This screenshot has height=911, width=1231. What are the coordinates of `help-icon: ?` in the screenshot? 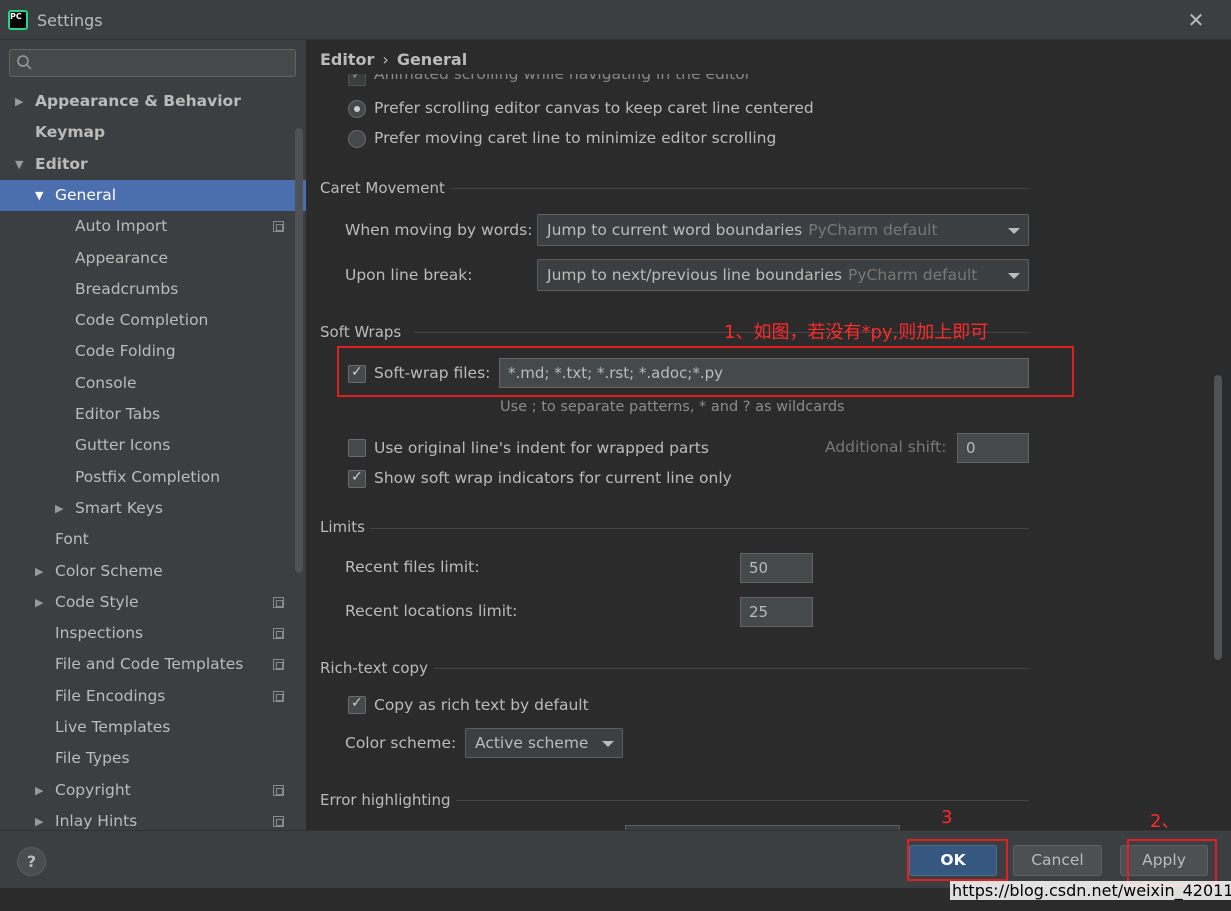 It's located at (31, 861).